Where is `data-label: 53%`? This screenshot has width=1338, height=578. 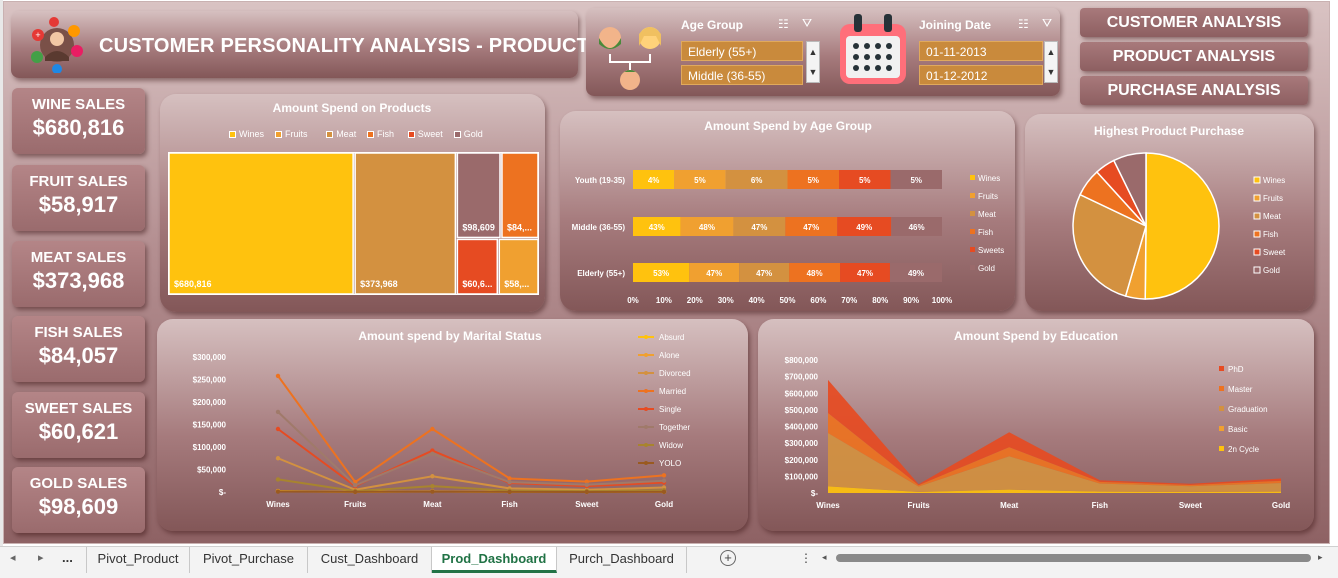 data-label: 53% is located at coordinates (661, 273).